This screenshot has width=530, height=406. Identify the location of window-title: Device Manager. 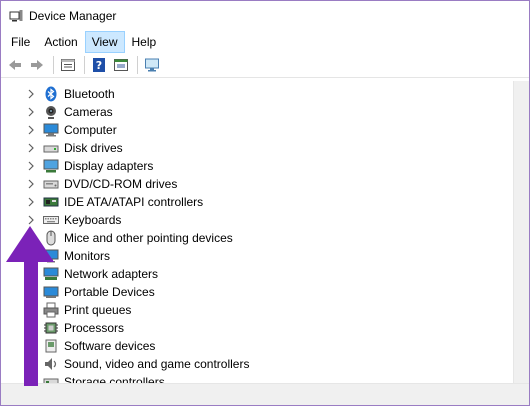
(73, 16).